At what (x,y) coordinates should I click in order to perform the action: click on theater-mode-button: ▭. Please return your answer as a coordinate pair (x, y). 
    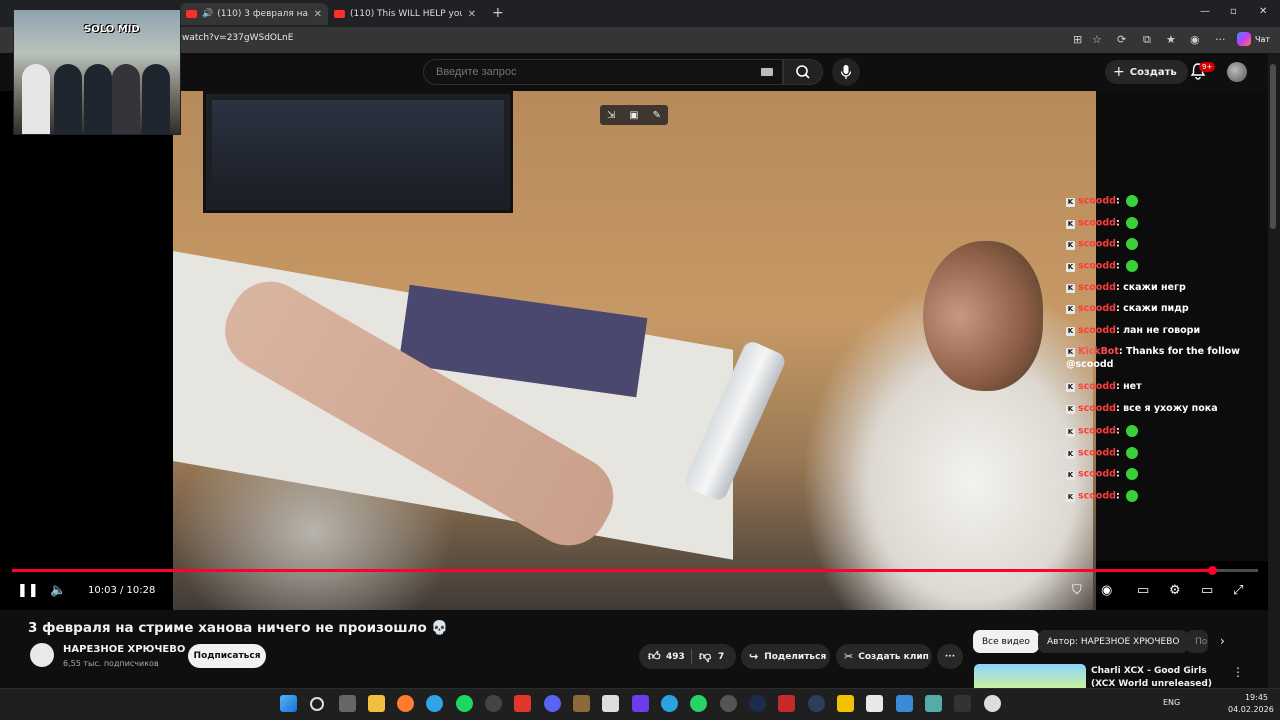
    Looking at the image, I should click on (1207, 590).